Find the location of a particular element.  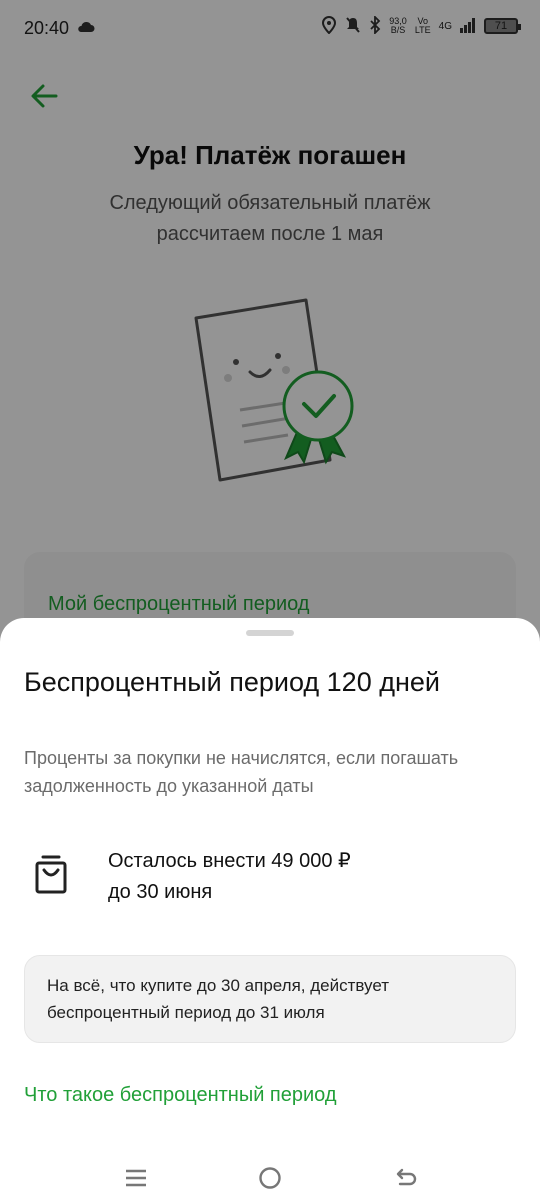

remaining-due-date: до 30 июня is located at coordinates (160, 892).